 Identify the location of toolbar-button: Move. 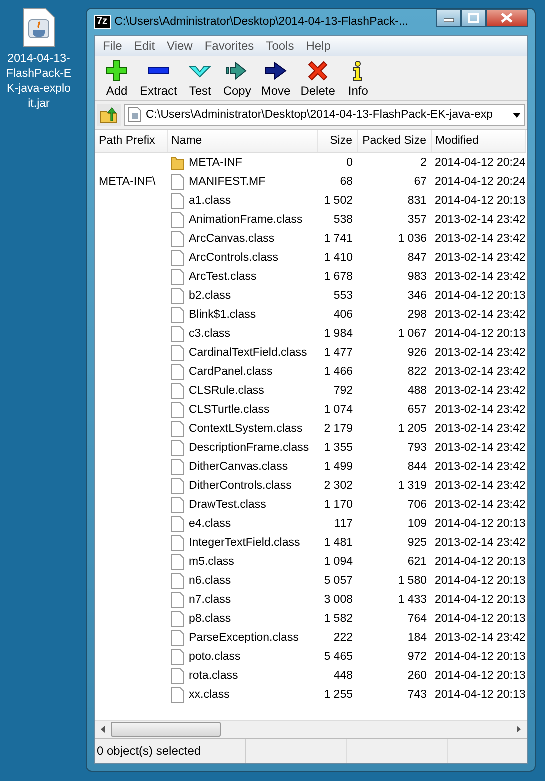
(276, 79).